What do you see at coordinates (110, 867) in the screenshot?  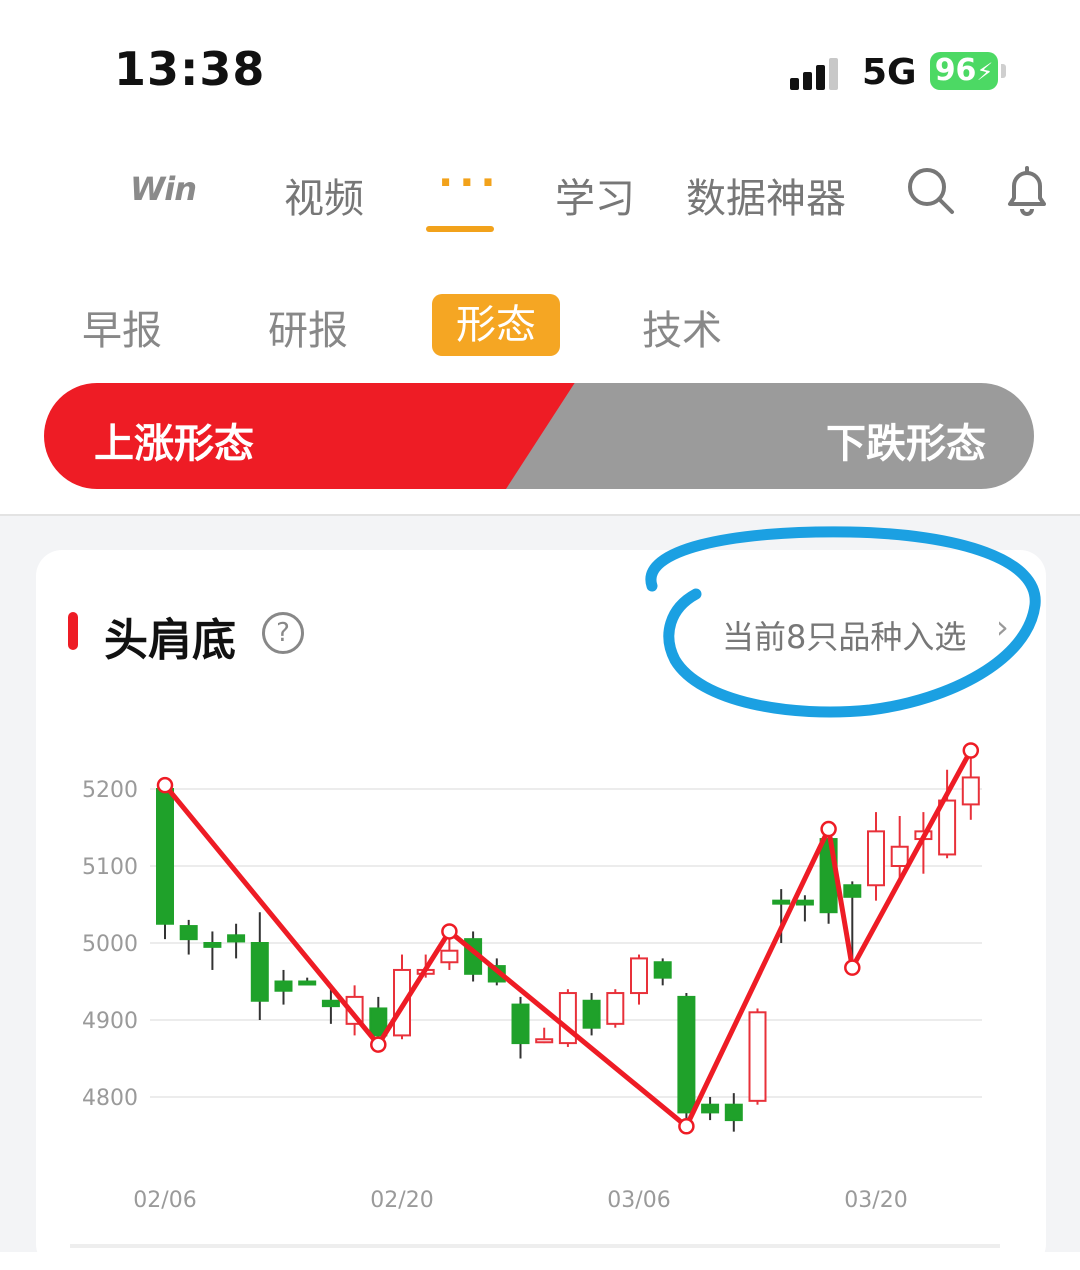 I see `y-tick-label: 5100` at bounding box center [110, 867].